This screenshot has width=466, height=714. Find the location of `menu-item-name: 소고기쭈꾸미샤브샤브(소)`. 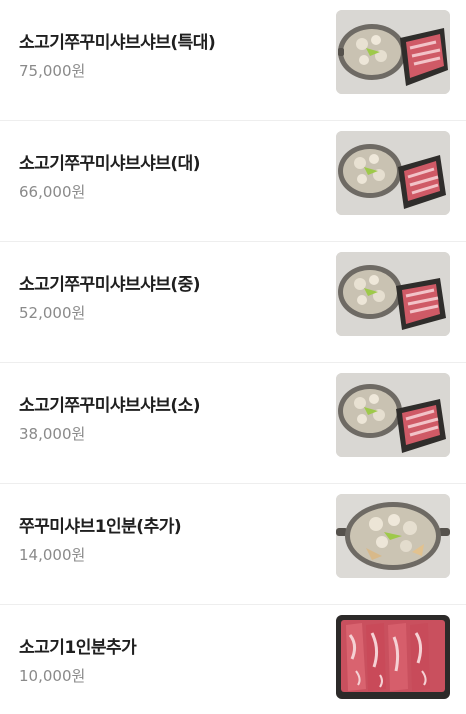

menu-item-name: 소고기쭈꾸미샤브샤브(소) is located at coordinates (110, 406).